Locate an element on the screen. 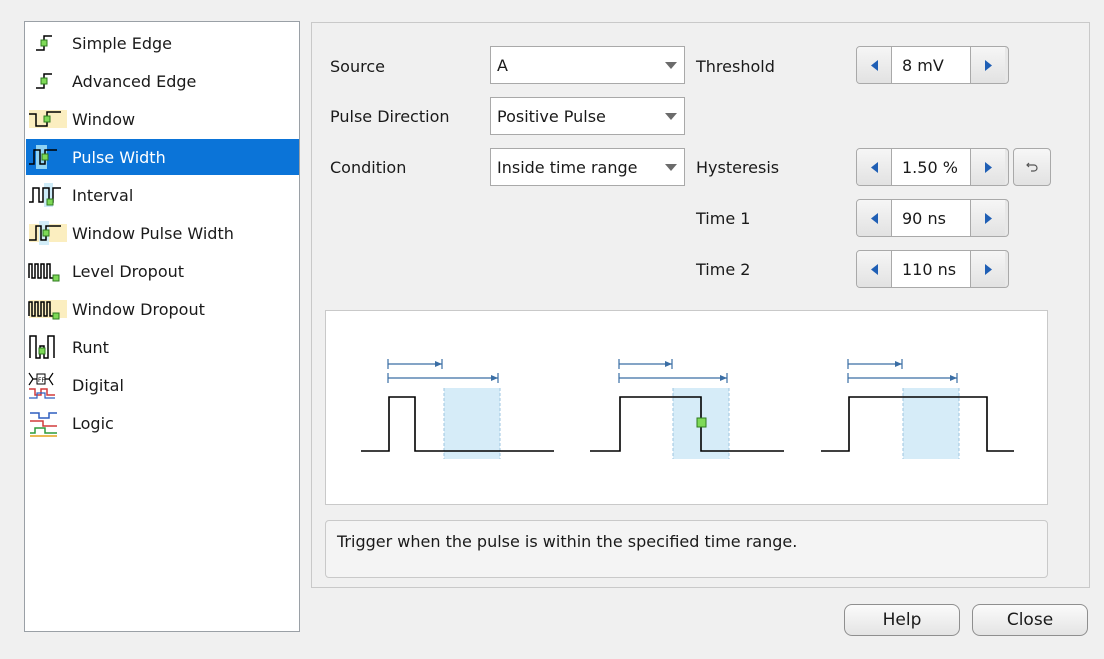  condition-label: Condition is located at coordinates (368, 167).